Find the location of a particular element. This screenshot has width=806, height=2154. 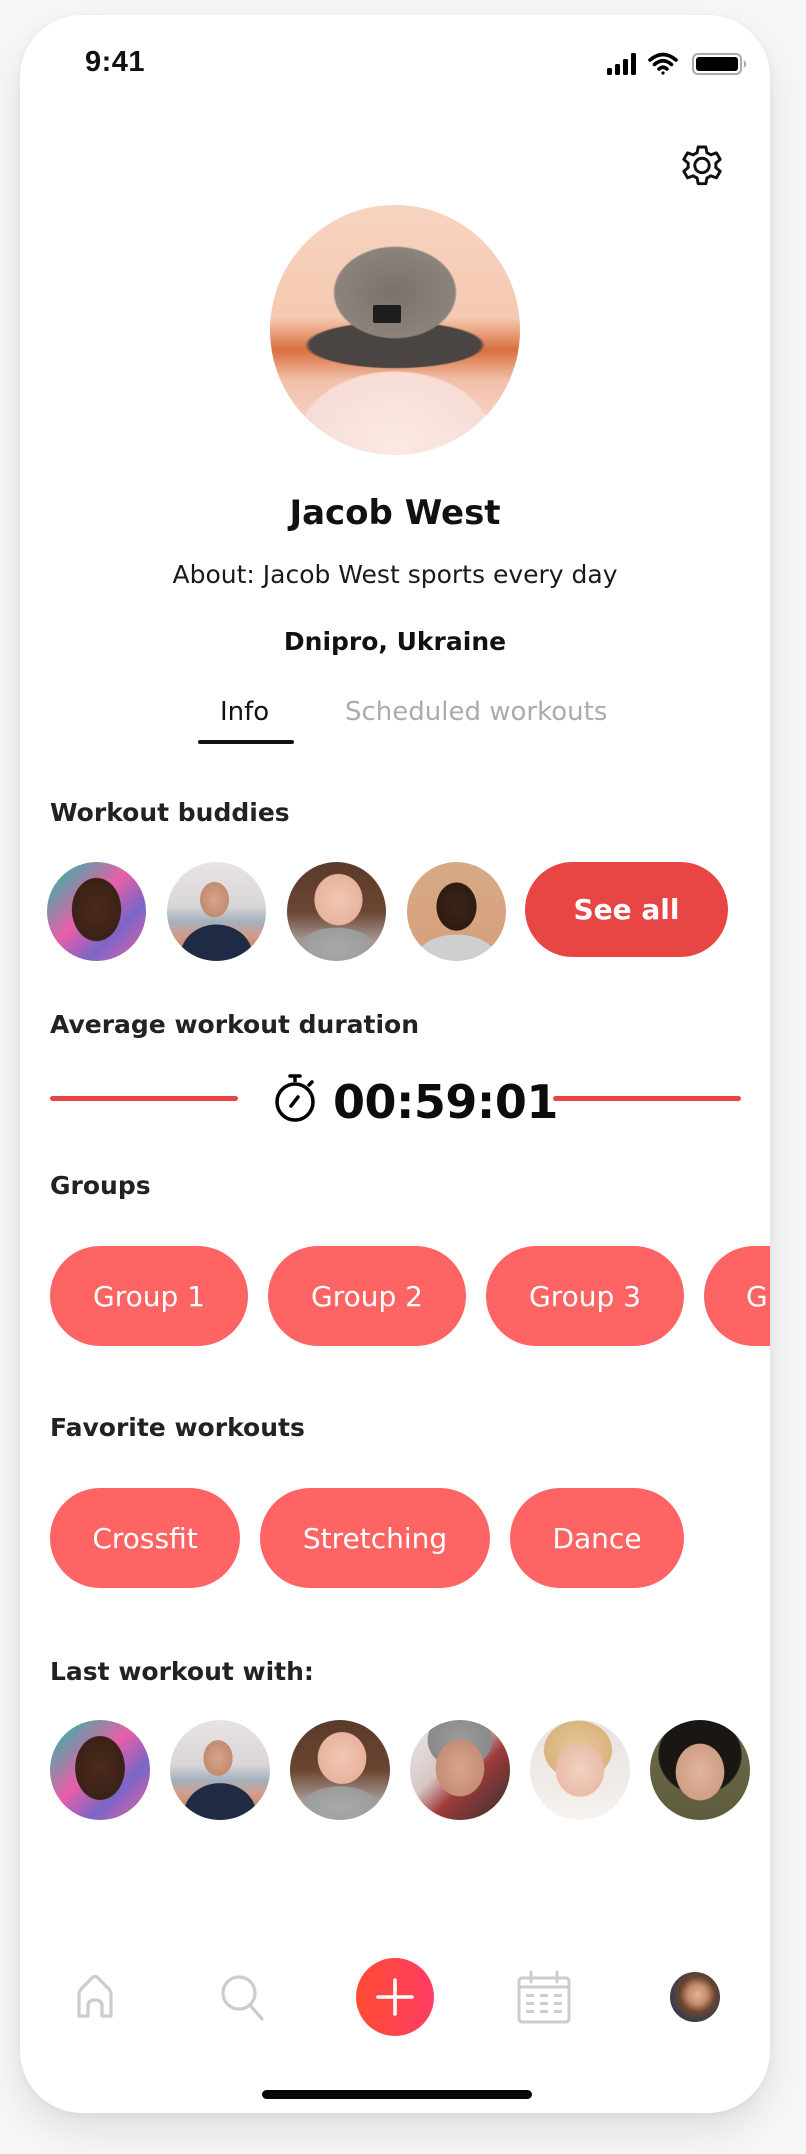

profile-avatar is located at coordinates (395, 330).